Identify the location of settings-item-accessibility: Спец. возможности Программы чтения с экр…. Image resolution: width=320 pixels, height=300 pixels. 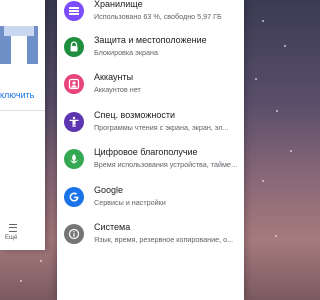
(150, 123).